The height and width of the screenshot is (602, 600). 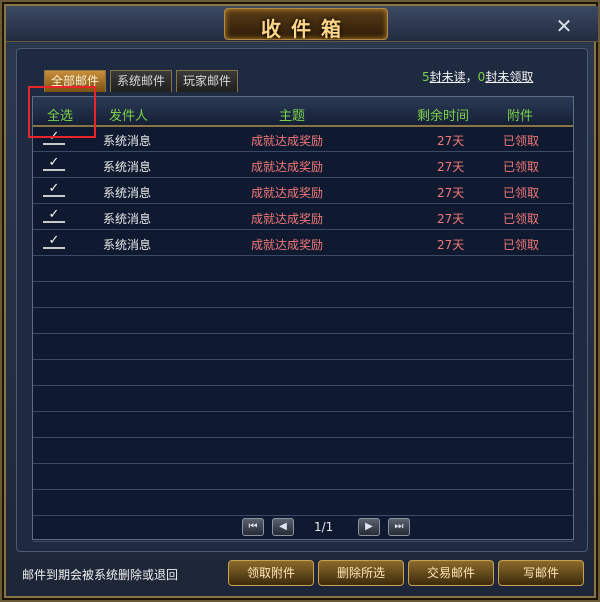 What do you see at coordinates (361, 573) in the screenshot?
I see `delete-selected-button: 删除所选` at bounding box center [361, 573].